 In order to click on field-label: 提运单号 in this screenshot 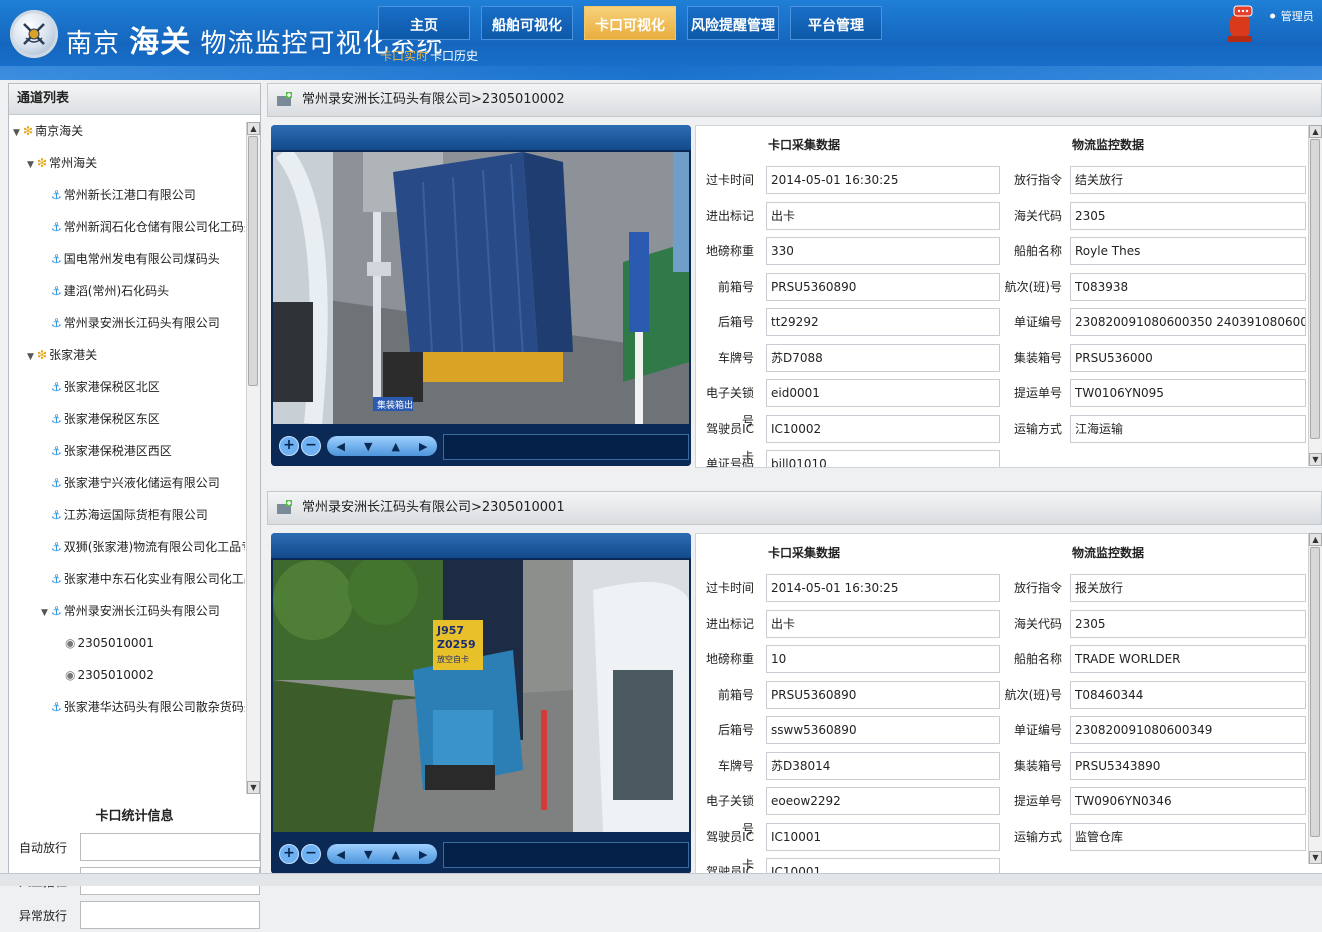, I will do `click(1037, 801)`.